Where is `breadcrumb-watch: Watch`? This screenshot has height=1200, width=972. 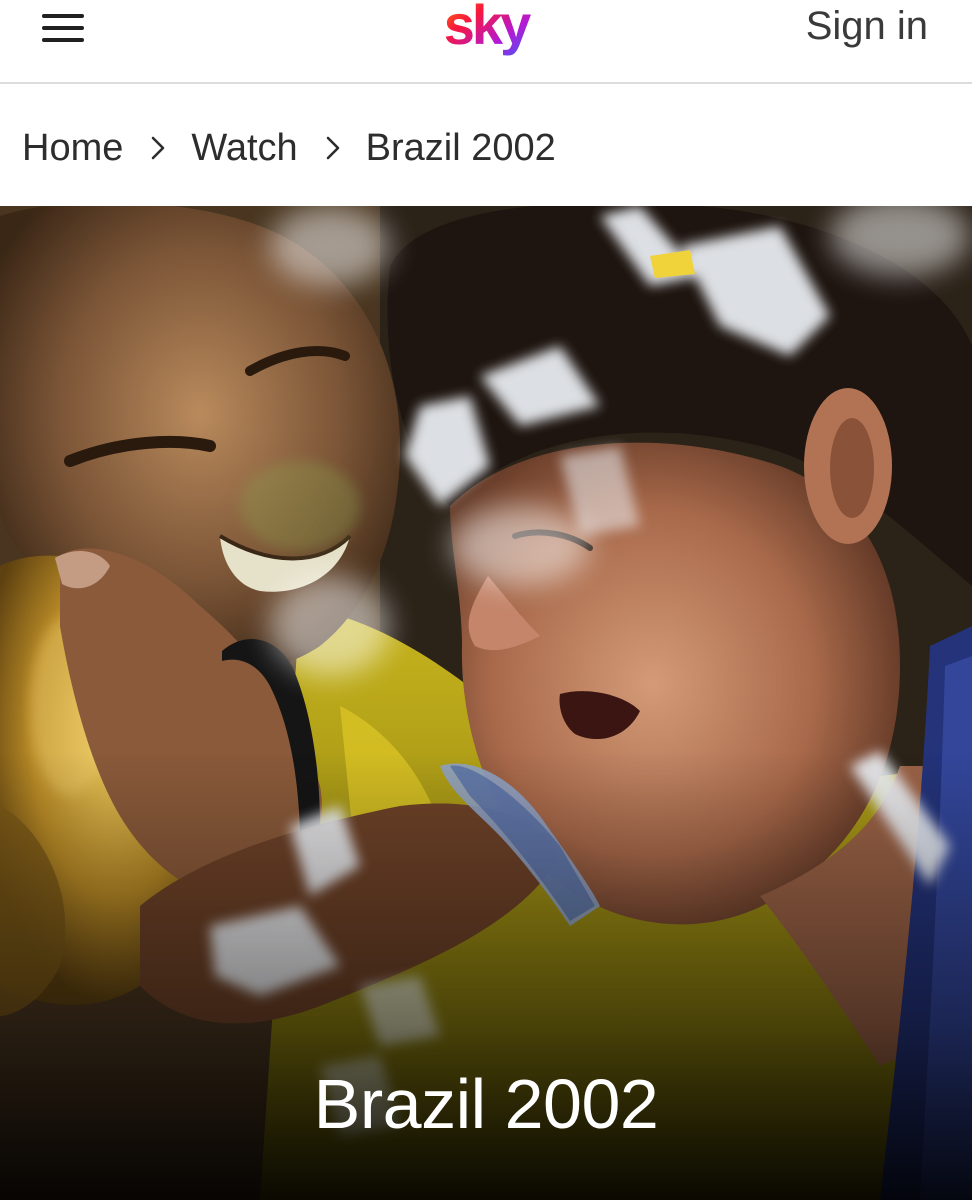
breadcrumb-watch: Watch is located at coordinates (244, 148).